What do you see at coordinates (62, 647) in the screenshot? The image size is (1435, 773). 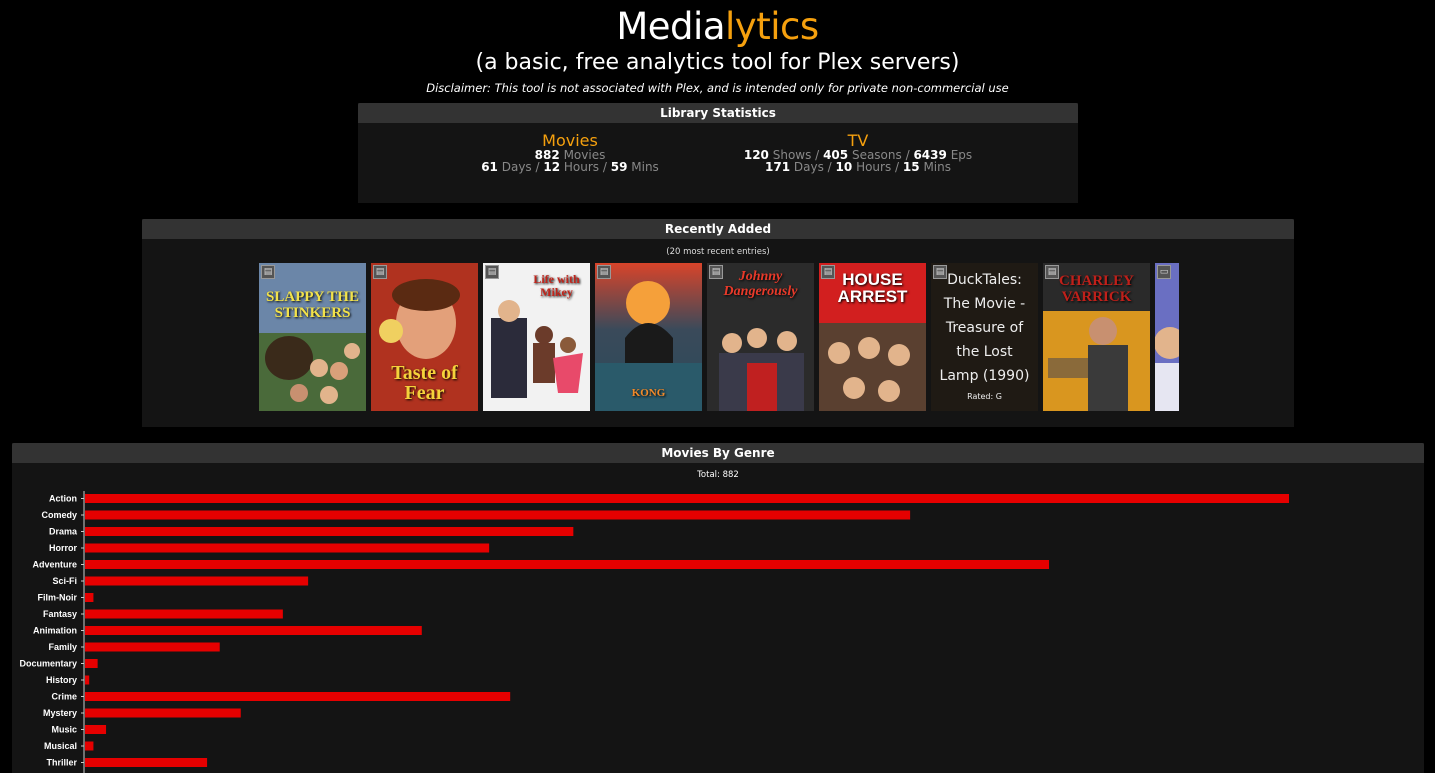 I see `genre-label: Family` at bounding box center [62, 647].